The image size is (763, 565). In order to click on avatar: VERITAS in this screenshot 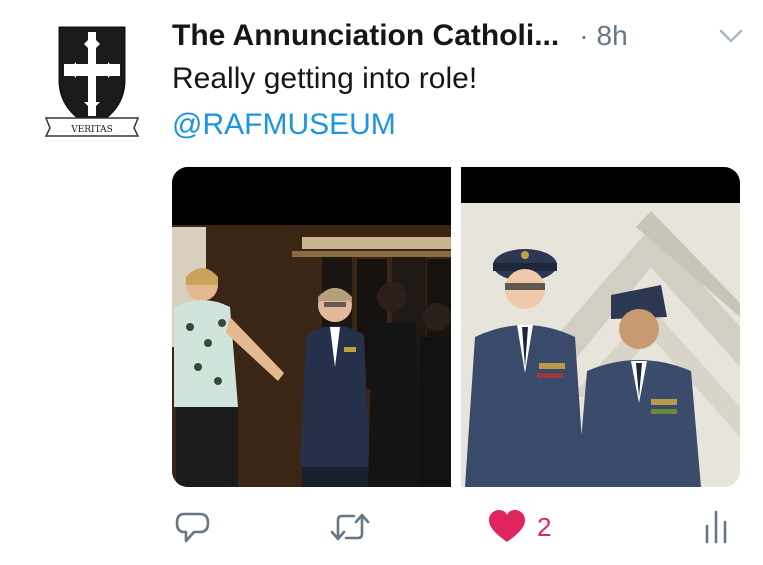, I will do `click(92, 82)`.